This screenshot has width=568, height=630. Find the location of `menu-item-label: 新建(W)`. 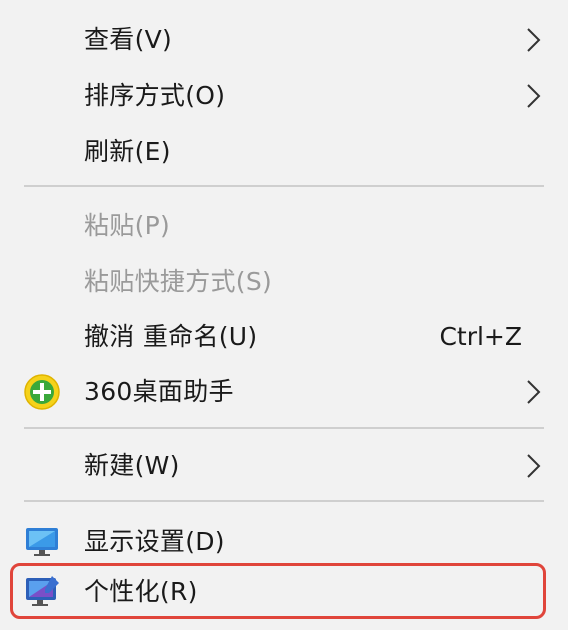

menu-item-label: 新建(W) is located at coordinates (132, 465).